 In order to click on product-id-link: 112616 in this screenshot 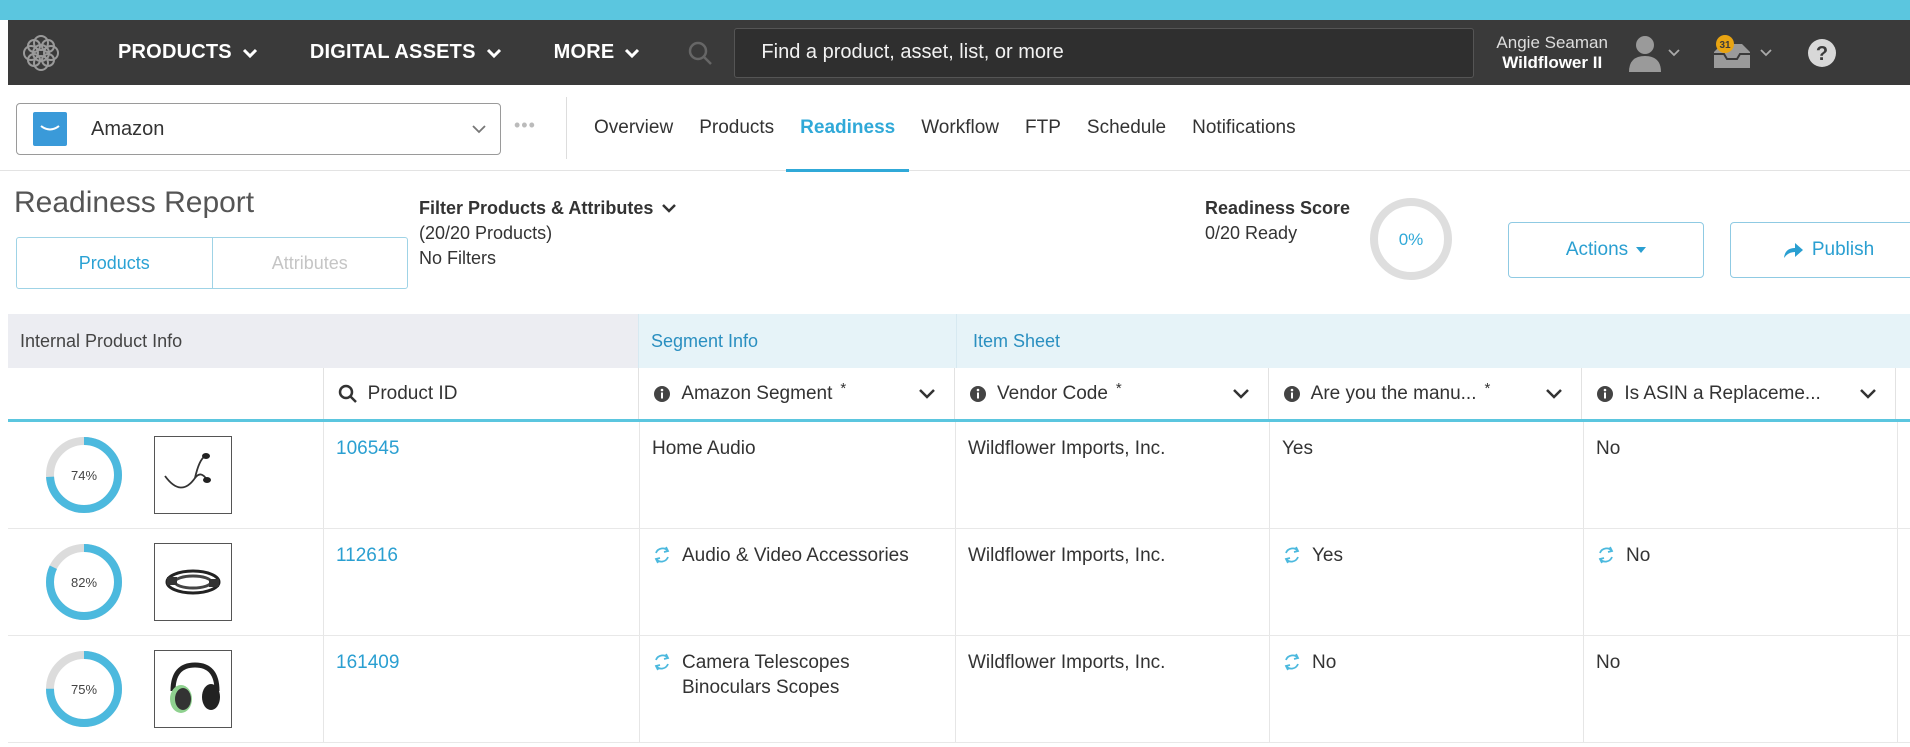, I will do `click(482, 582)`.